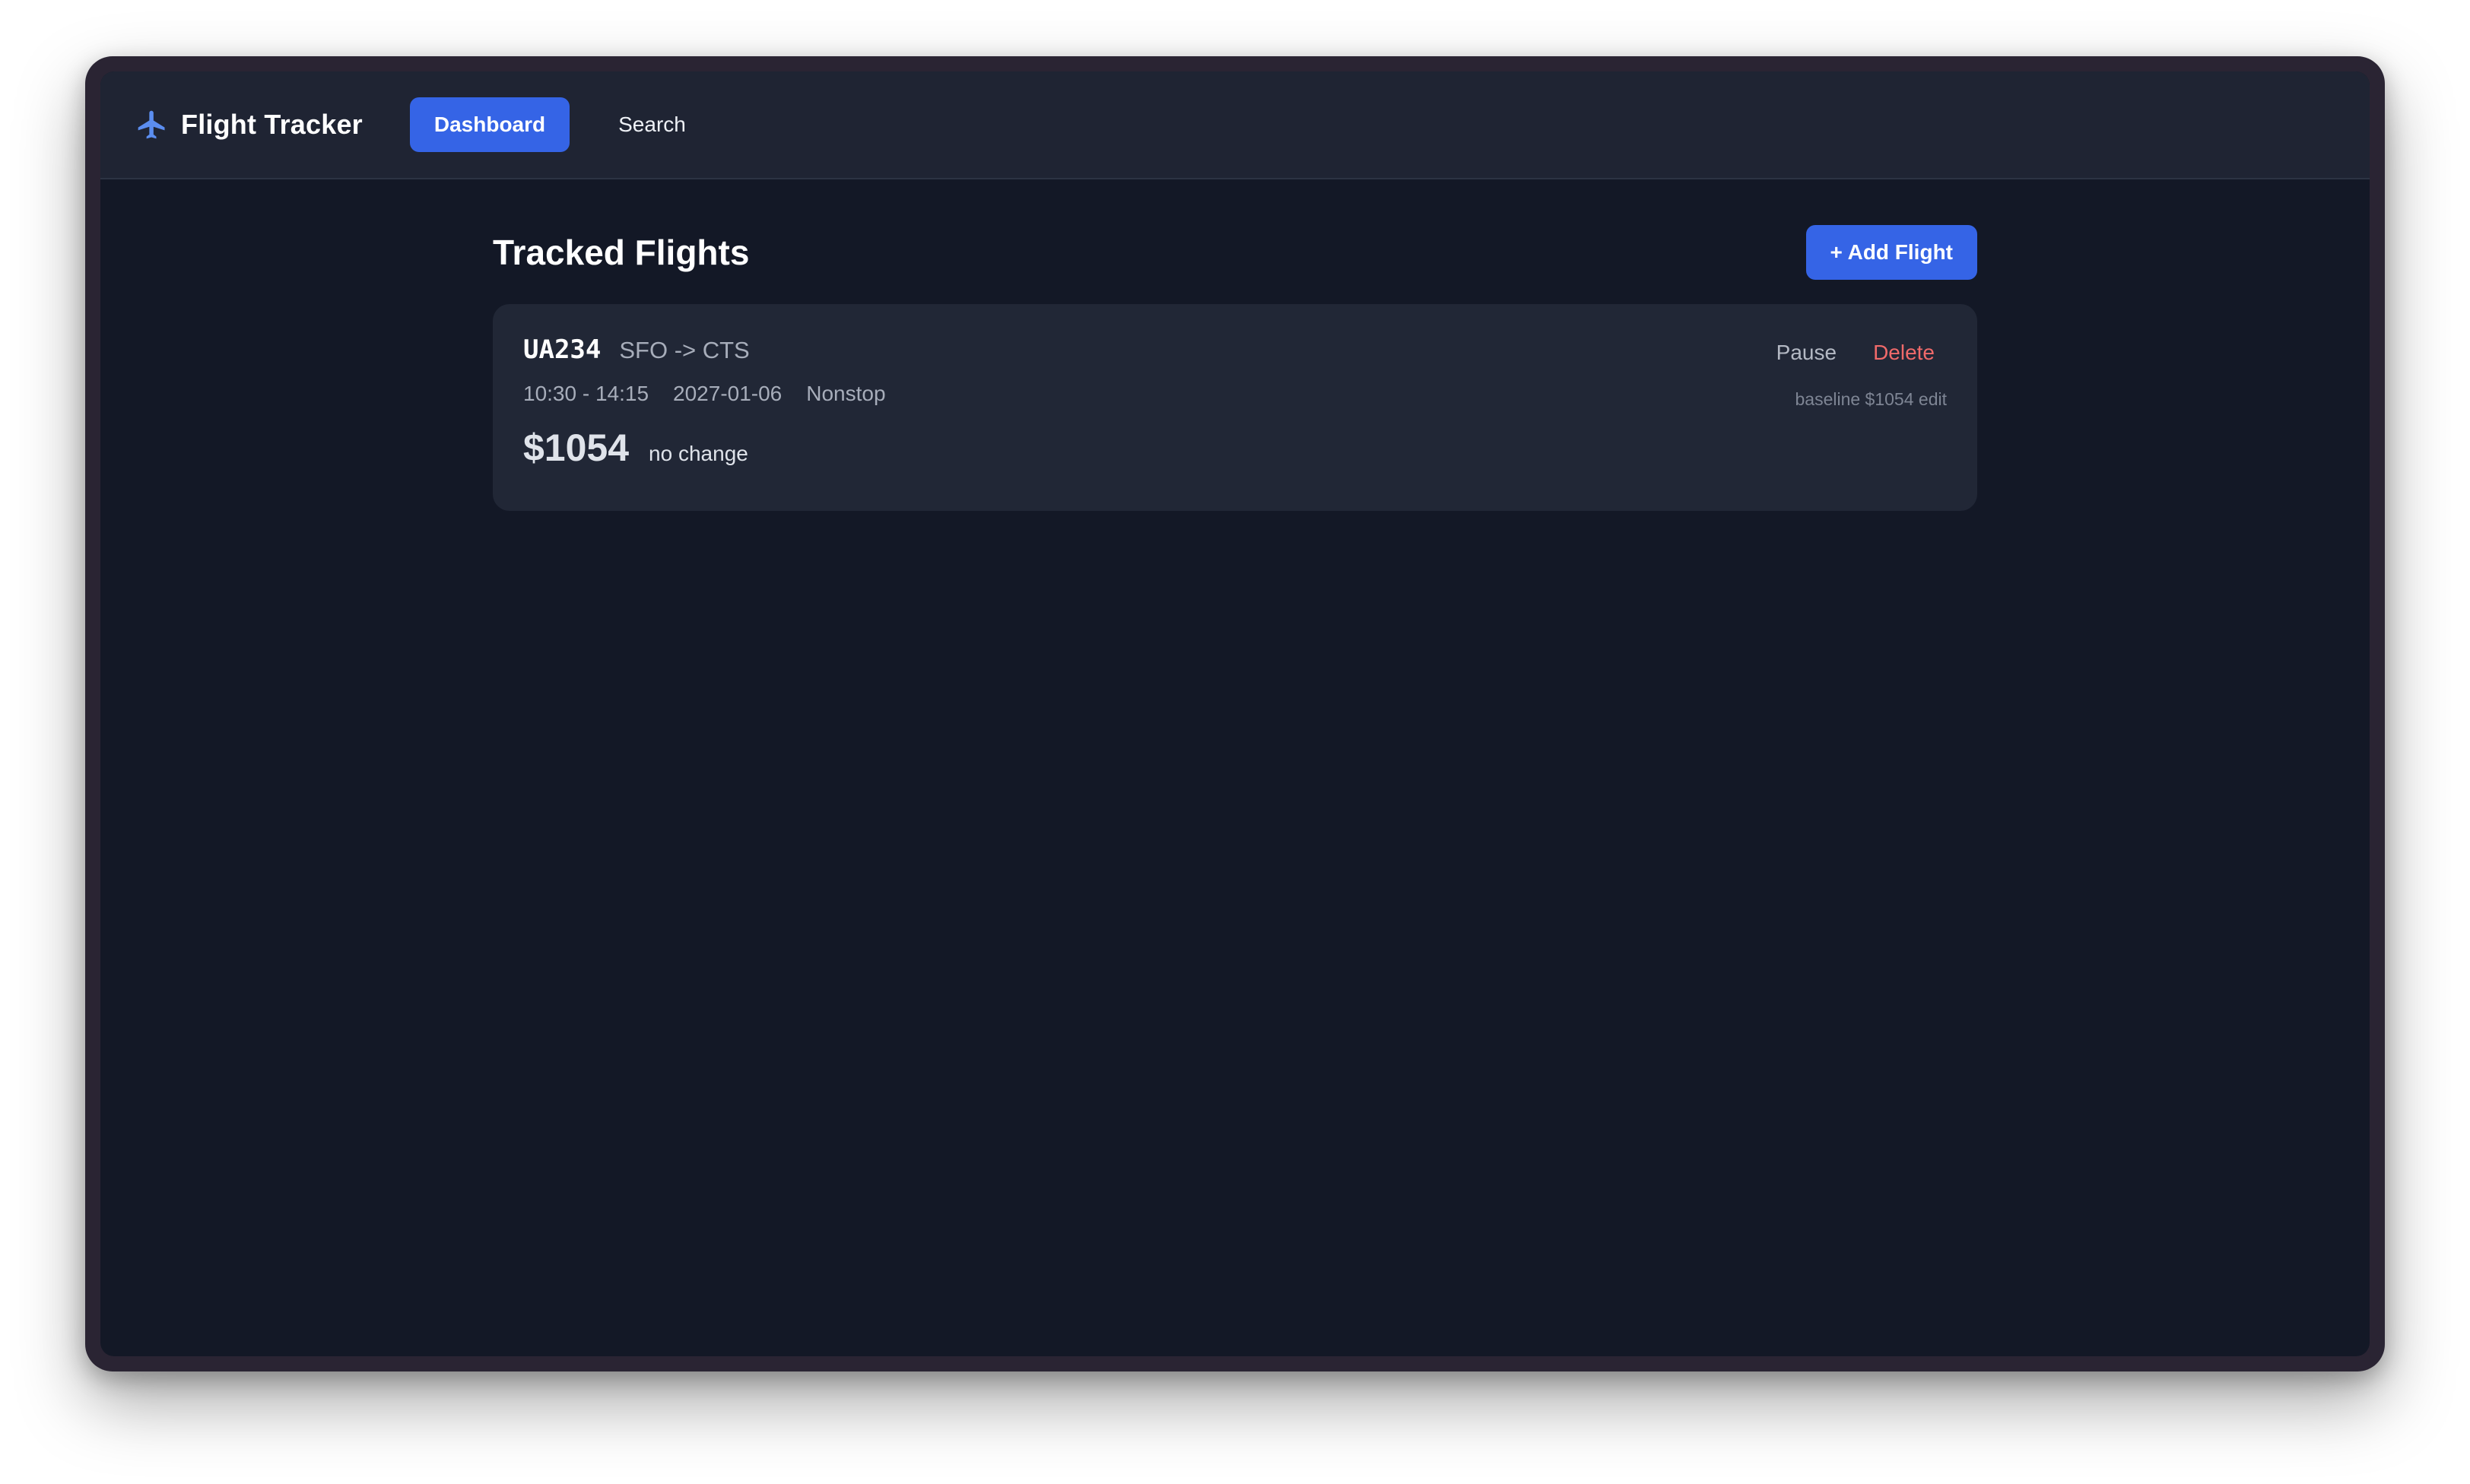  I want to click on delete-button: Delete, so click(1904, 353).